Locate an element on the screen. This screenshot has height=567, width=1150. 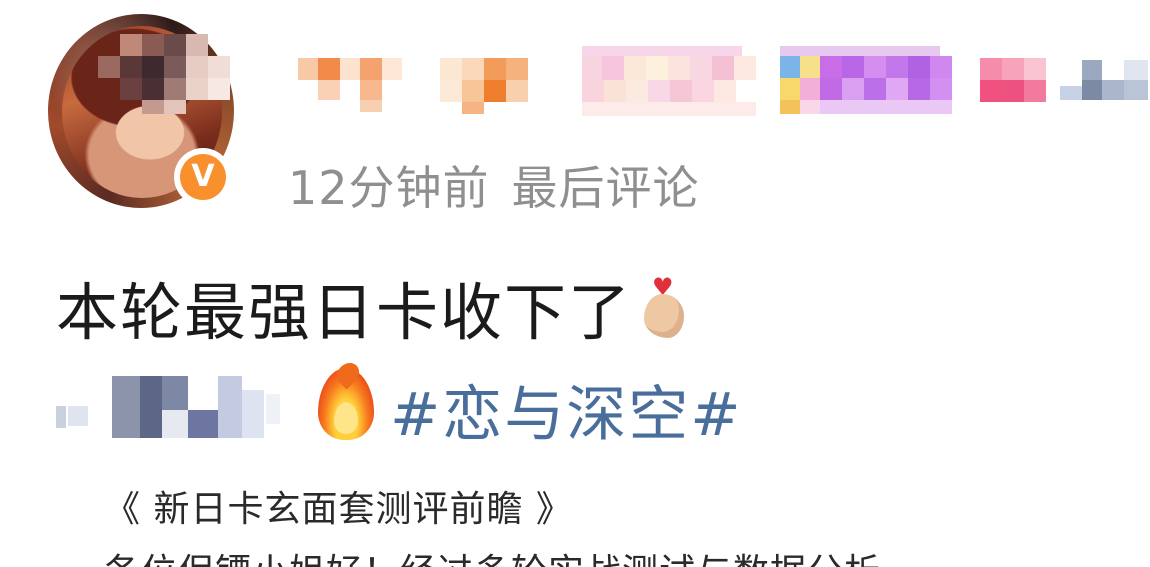
article-title: 《 新日卡玄面套测评前瞻 》 is located at coordinates (338, 506).